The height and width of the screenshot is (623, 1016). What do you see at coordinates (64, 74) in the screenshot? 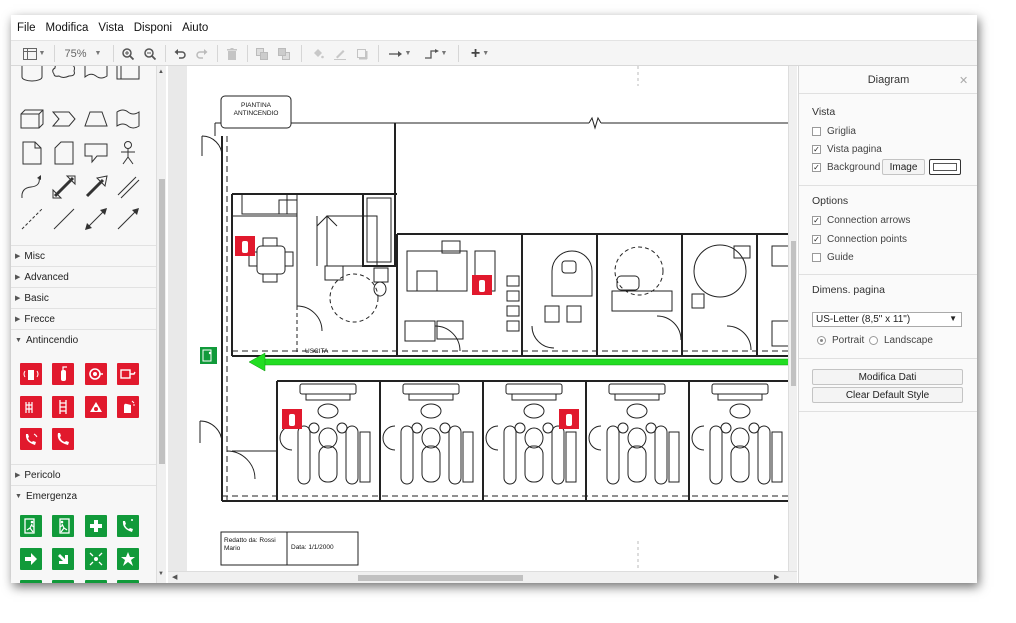
I see `shape-cloud` at bounding box center [64, 74].